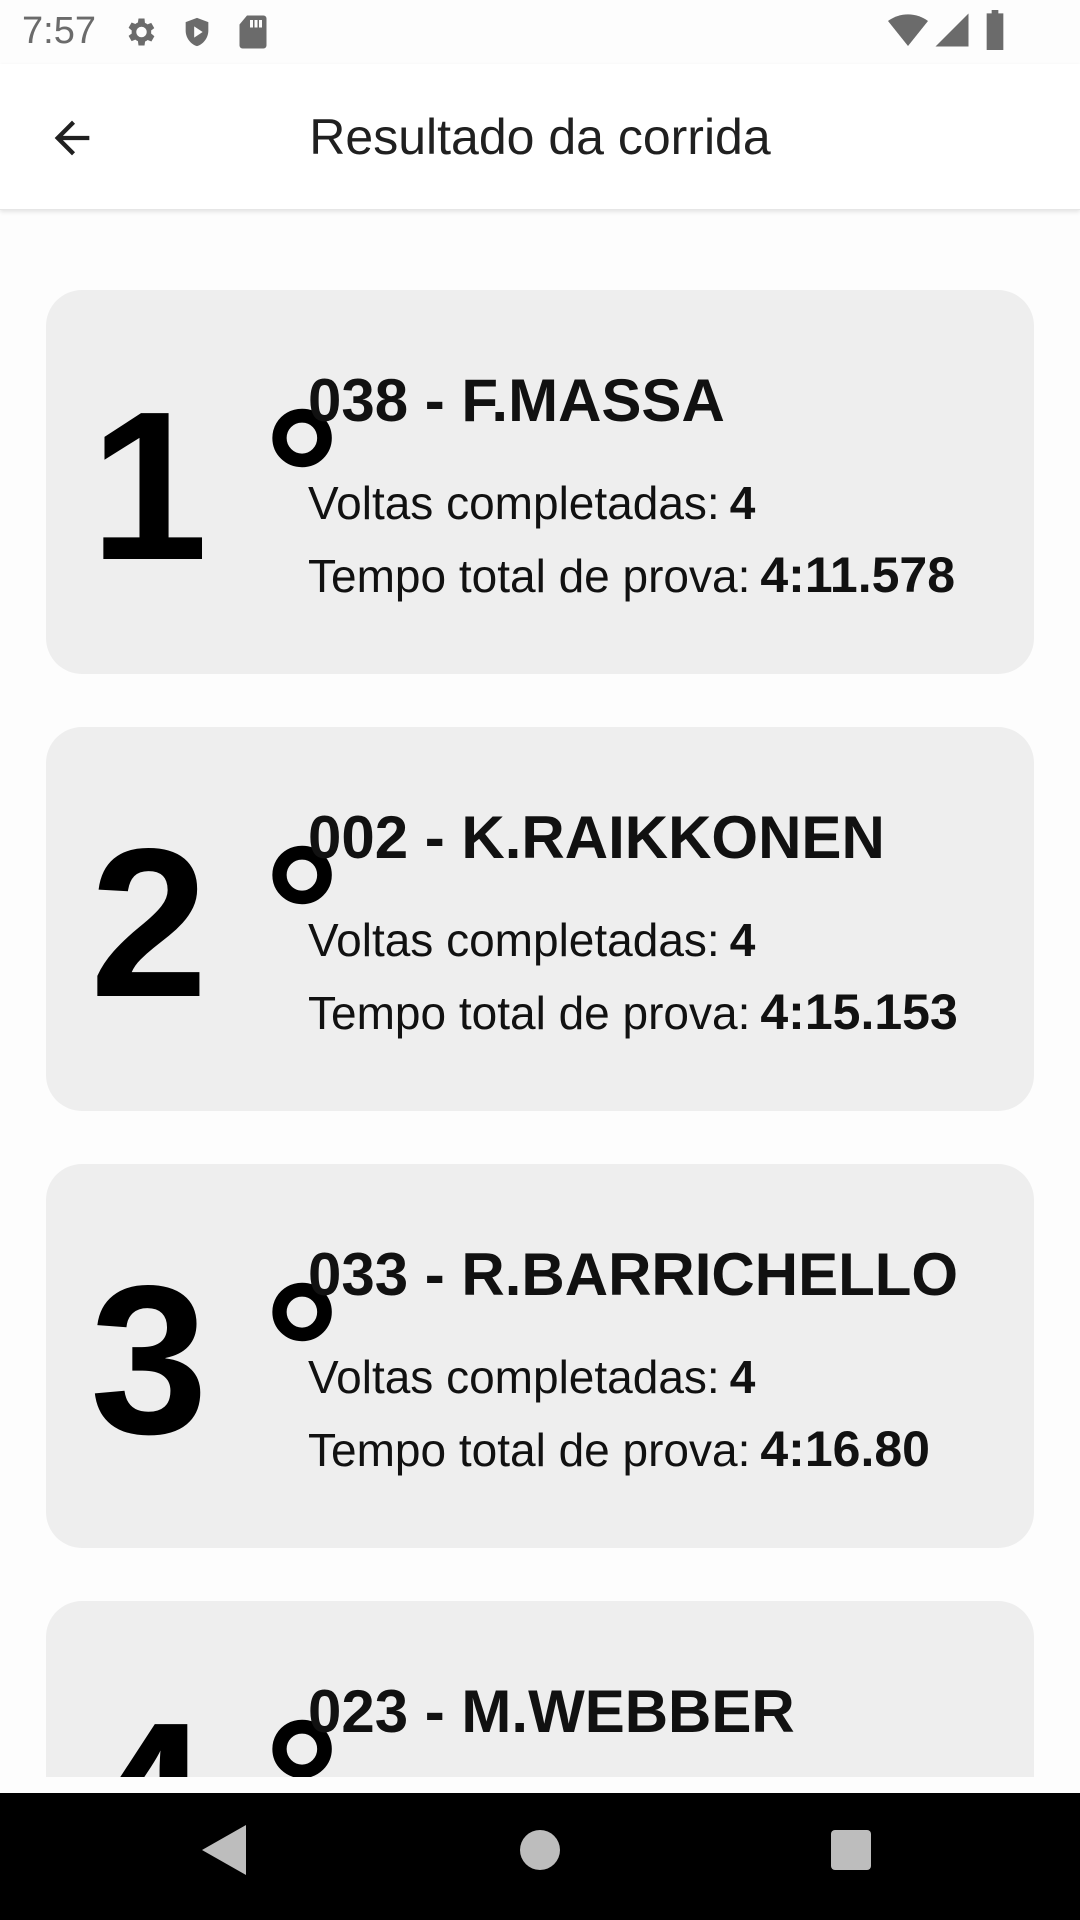  I want to click on app-bar: Resultado da corrida, so click(540, 137).